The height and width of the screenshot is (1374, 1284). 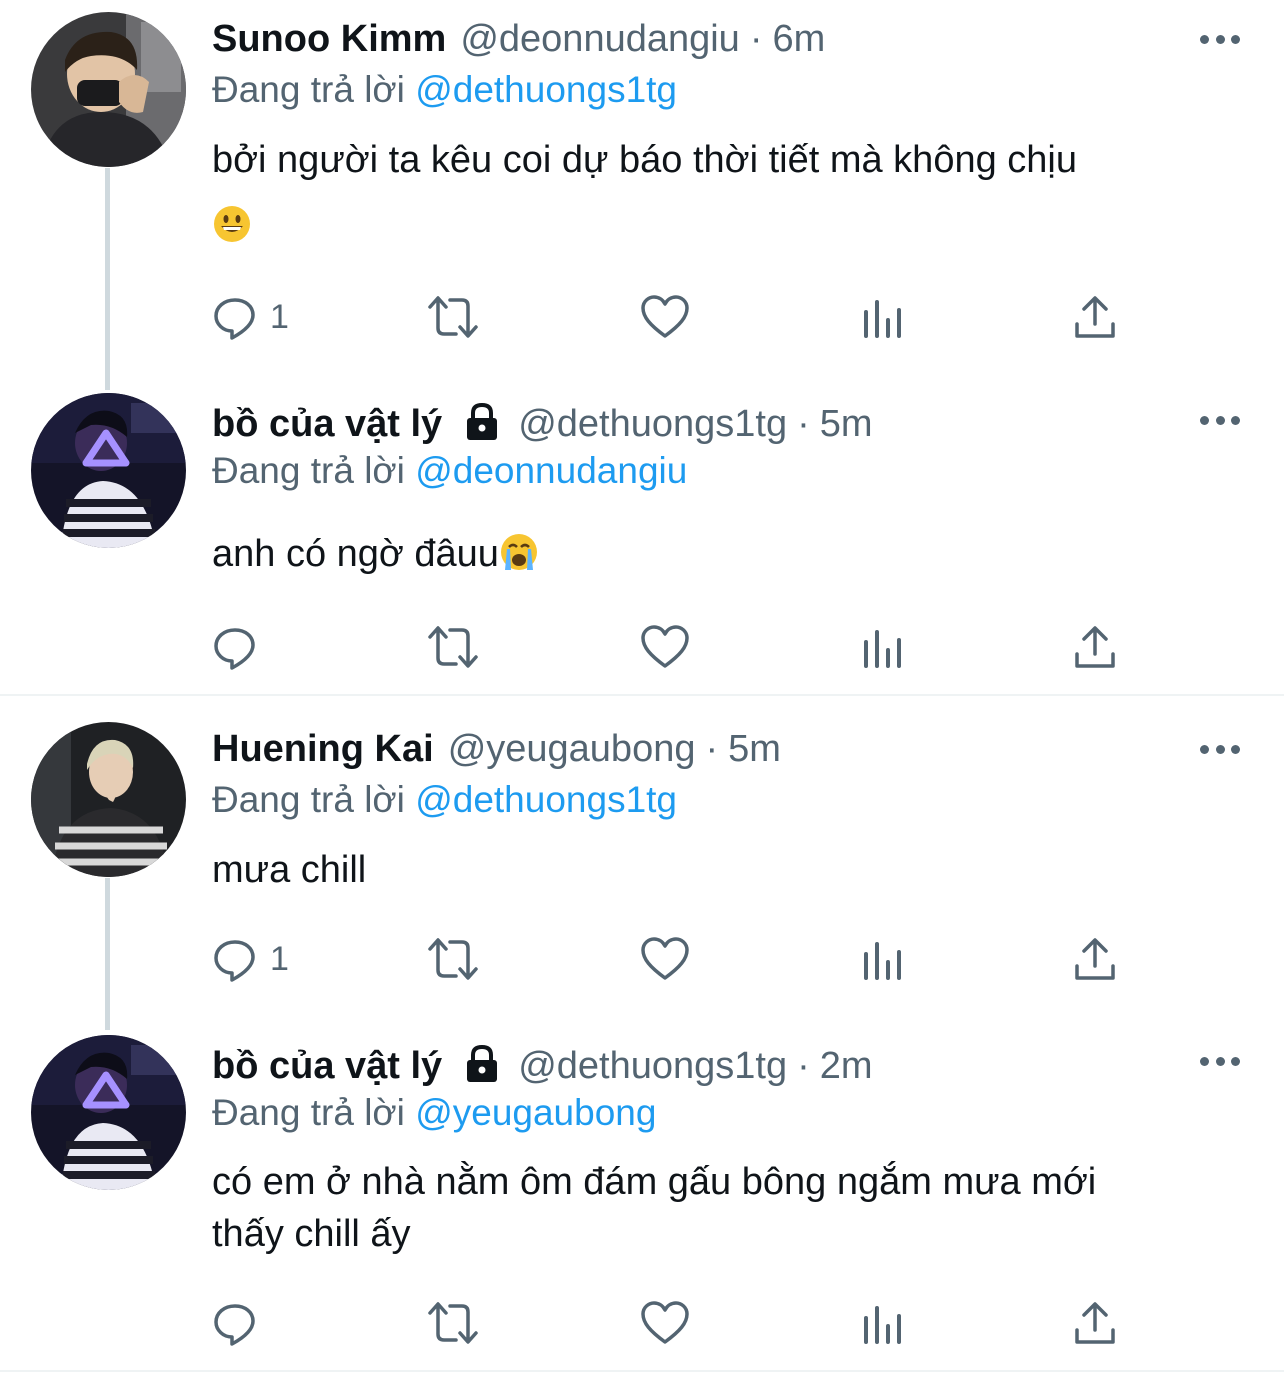 I want to click on replying-to: Đang trả lời @deonnudangiu, so click(x=449, y=471).